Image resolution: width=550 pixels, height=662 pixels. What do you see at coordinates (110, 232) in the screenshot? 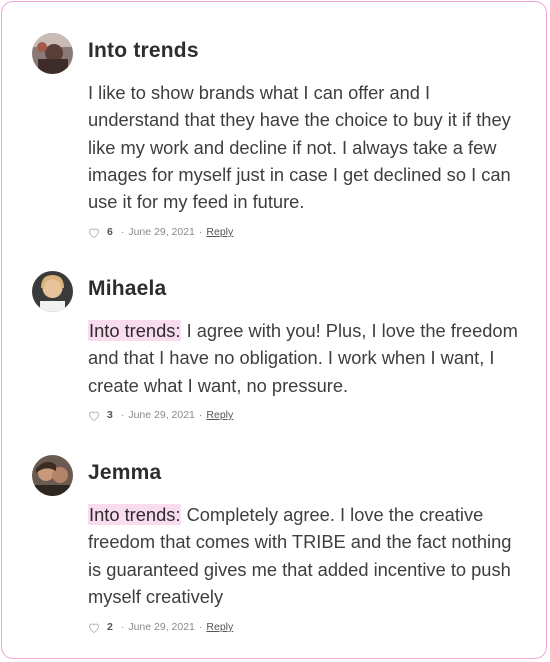
I see `like-count: 6` at bounding box center [110, 232].